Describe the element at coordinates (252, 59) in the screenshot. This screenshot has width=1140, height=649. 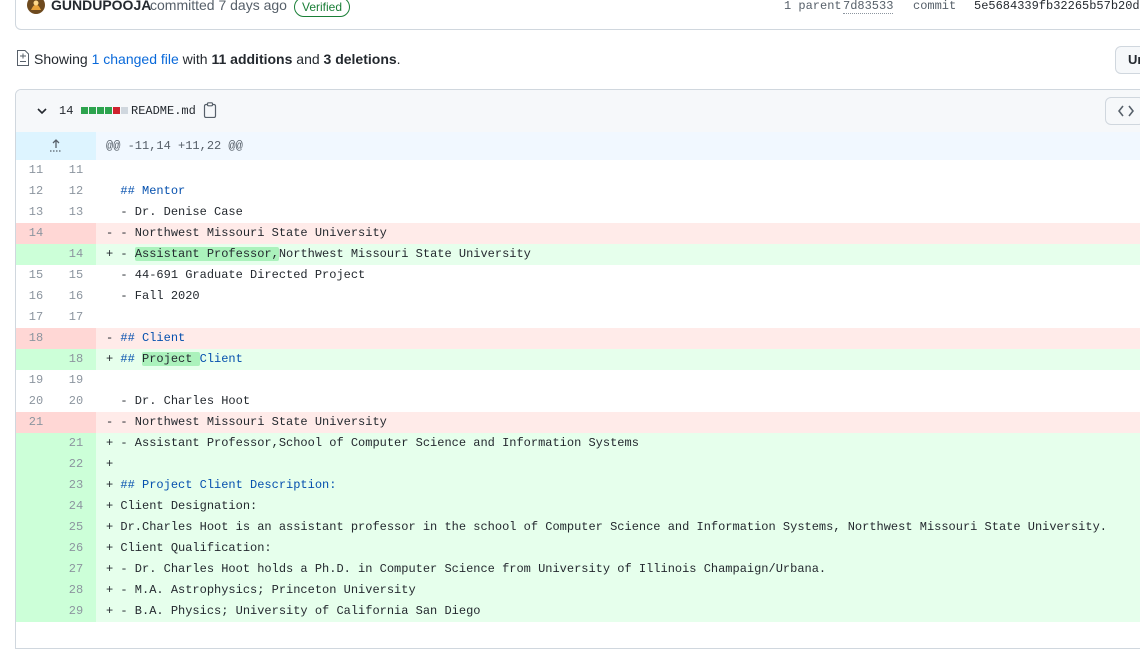
I see `additions-count: 11 additions` at that location.